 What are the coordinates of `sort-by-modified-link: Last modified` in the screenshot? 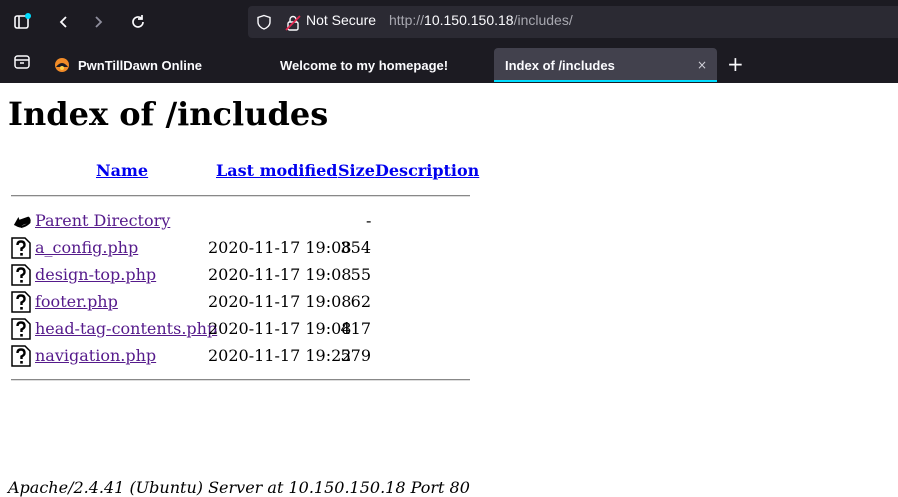 It's located at (276, 170).